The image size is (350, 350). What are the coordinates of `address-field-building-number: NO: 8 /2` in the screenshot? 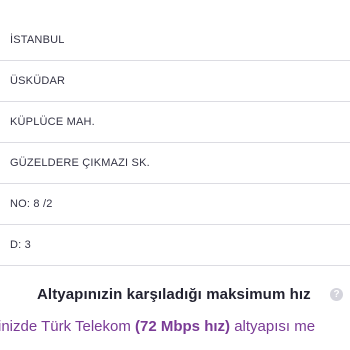 It's located at (175, 204).